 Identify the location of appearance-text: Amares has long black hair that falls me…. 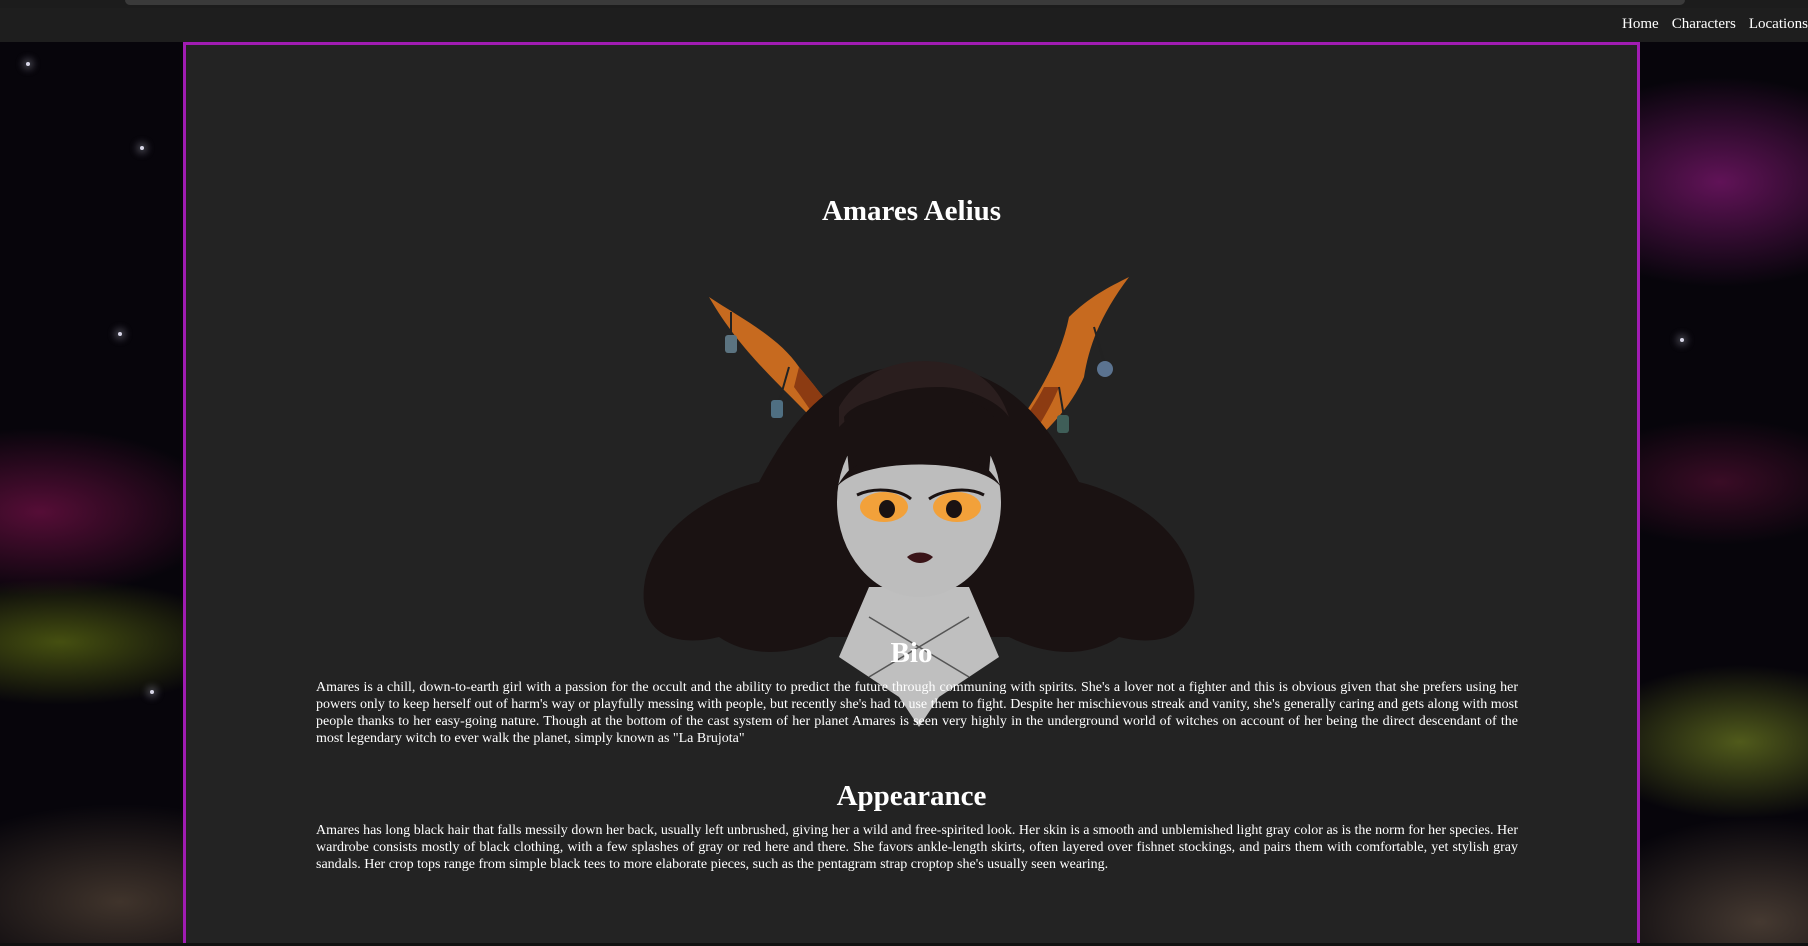
(917, 847).